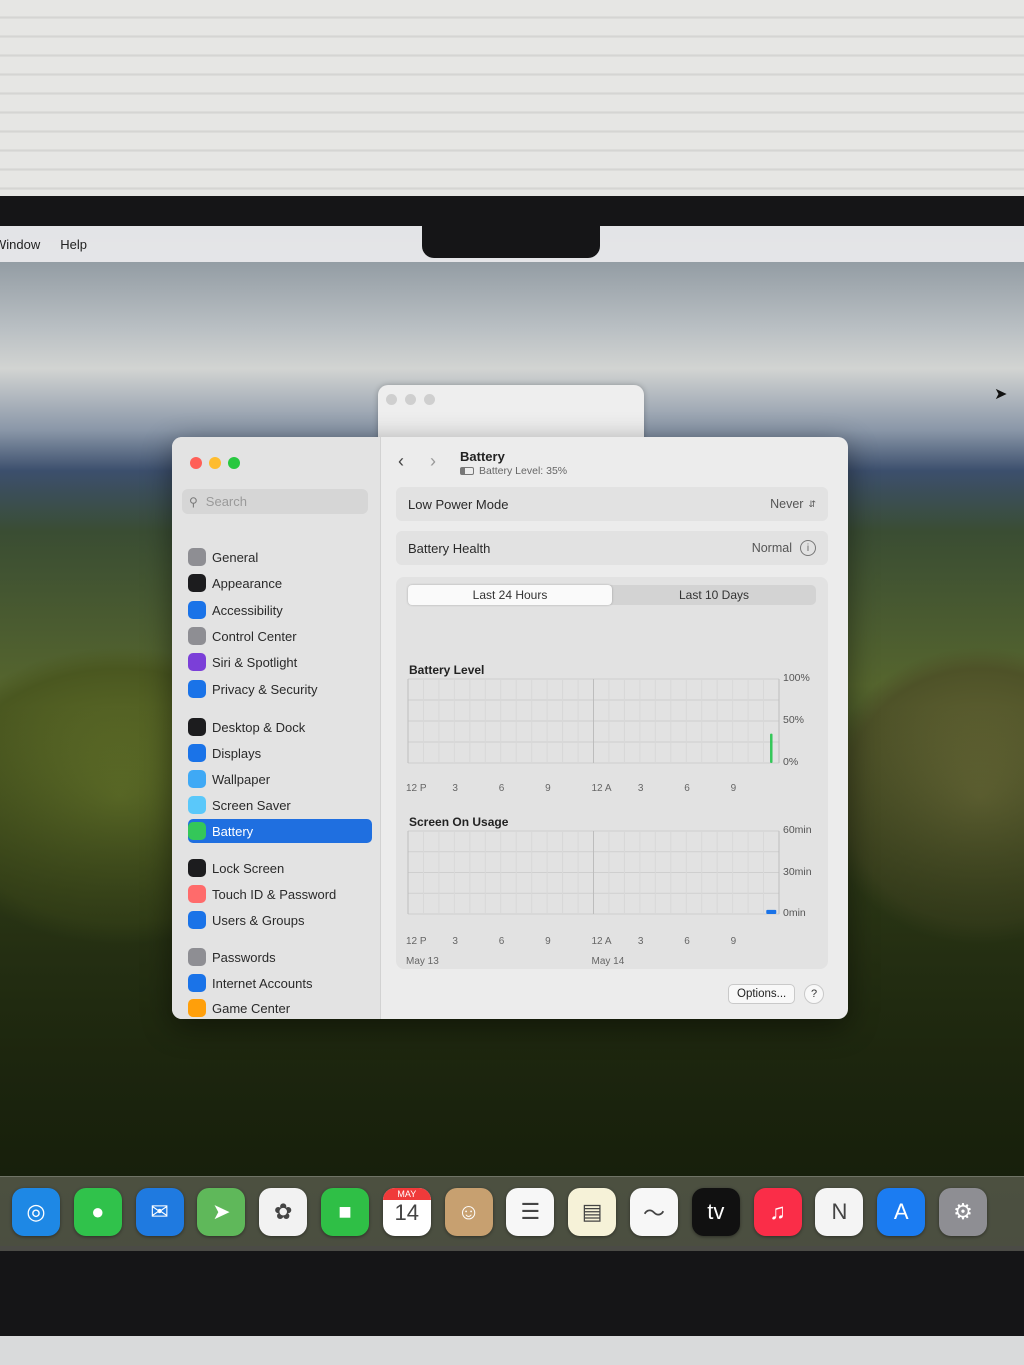 The image size is (1024, 1365). I want to click on search-icon: ⚲, so click(193, 501).